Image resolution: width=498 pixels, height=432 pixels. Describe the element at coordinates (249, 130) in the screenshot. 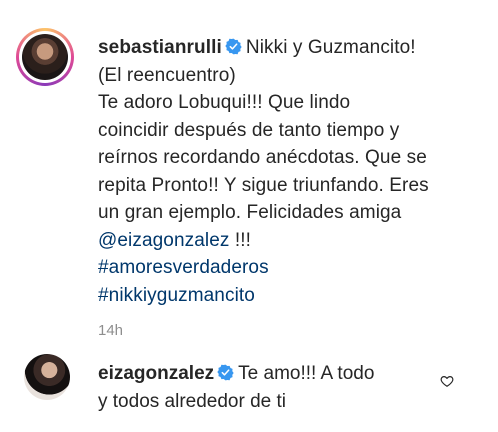

I see `caption-line: coincidir después de tanto tiempo y` at that location.